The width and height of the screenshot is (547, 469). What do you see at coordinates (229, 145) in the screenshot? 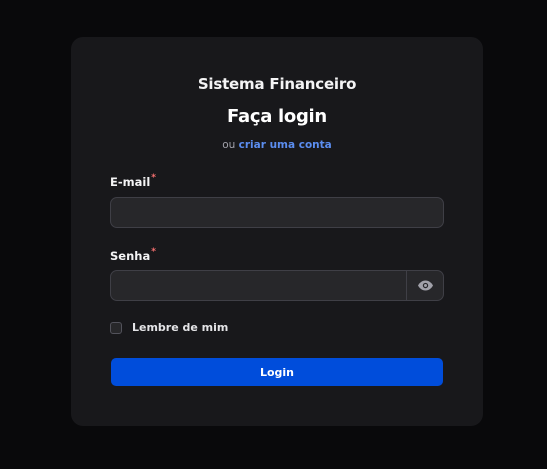
I see `signup-prefix: ou` at bounding box center [229, 145].